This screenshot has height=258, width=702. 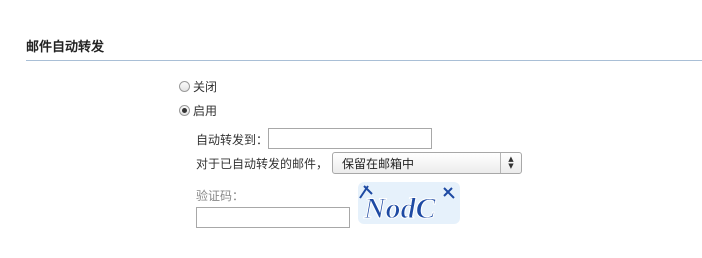 What do you see at coordinates (184, 86) in the screenshot?
I see `radio-button-off` at bounding box center [184, 86].